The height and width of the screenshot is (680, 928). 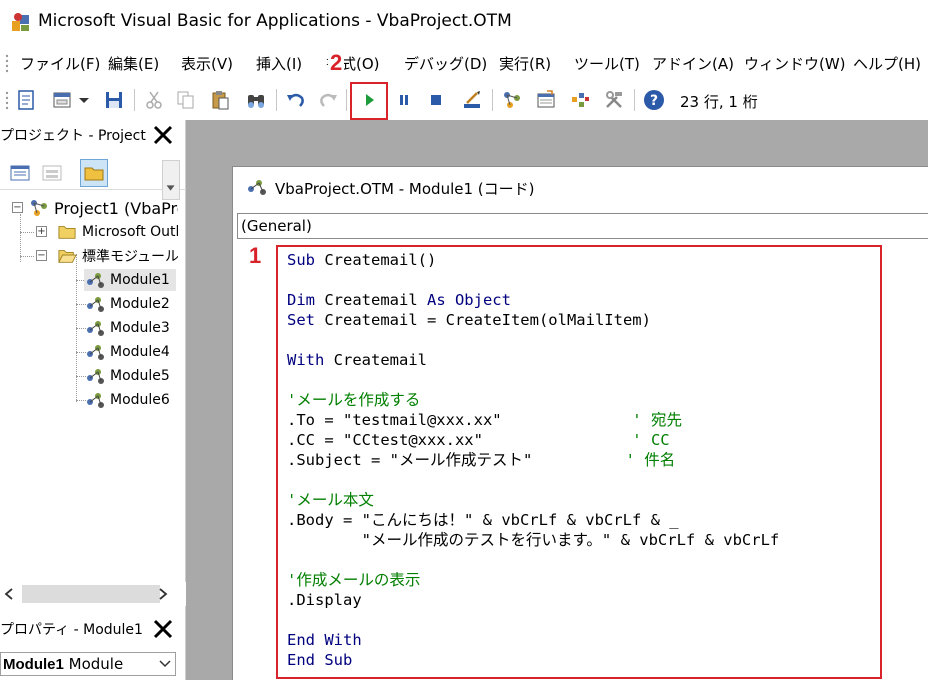 I want to click on insert-dropdown-icon, so click(x=84, y=100).